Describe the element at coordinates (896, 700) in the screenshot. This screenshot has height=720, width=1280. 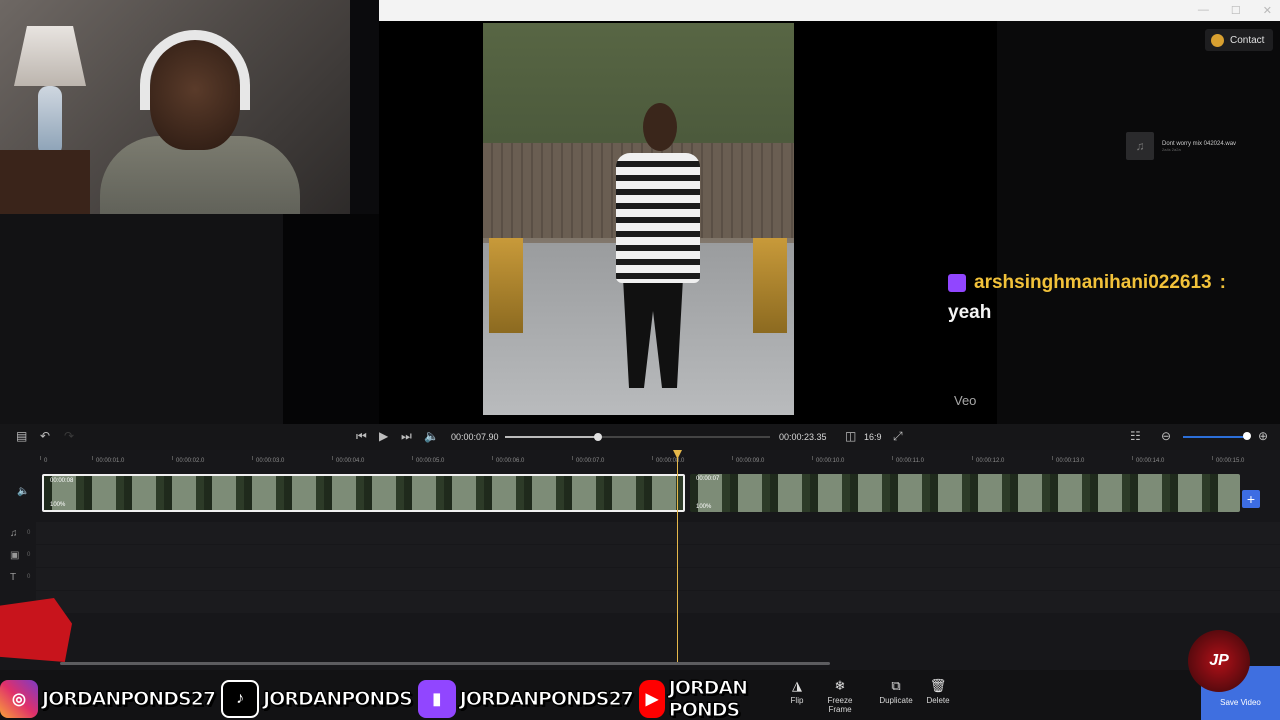
I see `duplicate-label: Duplicate` at that location.